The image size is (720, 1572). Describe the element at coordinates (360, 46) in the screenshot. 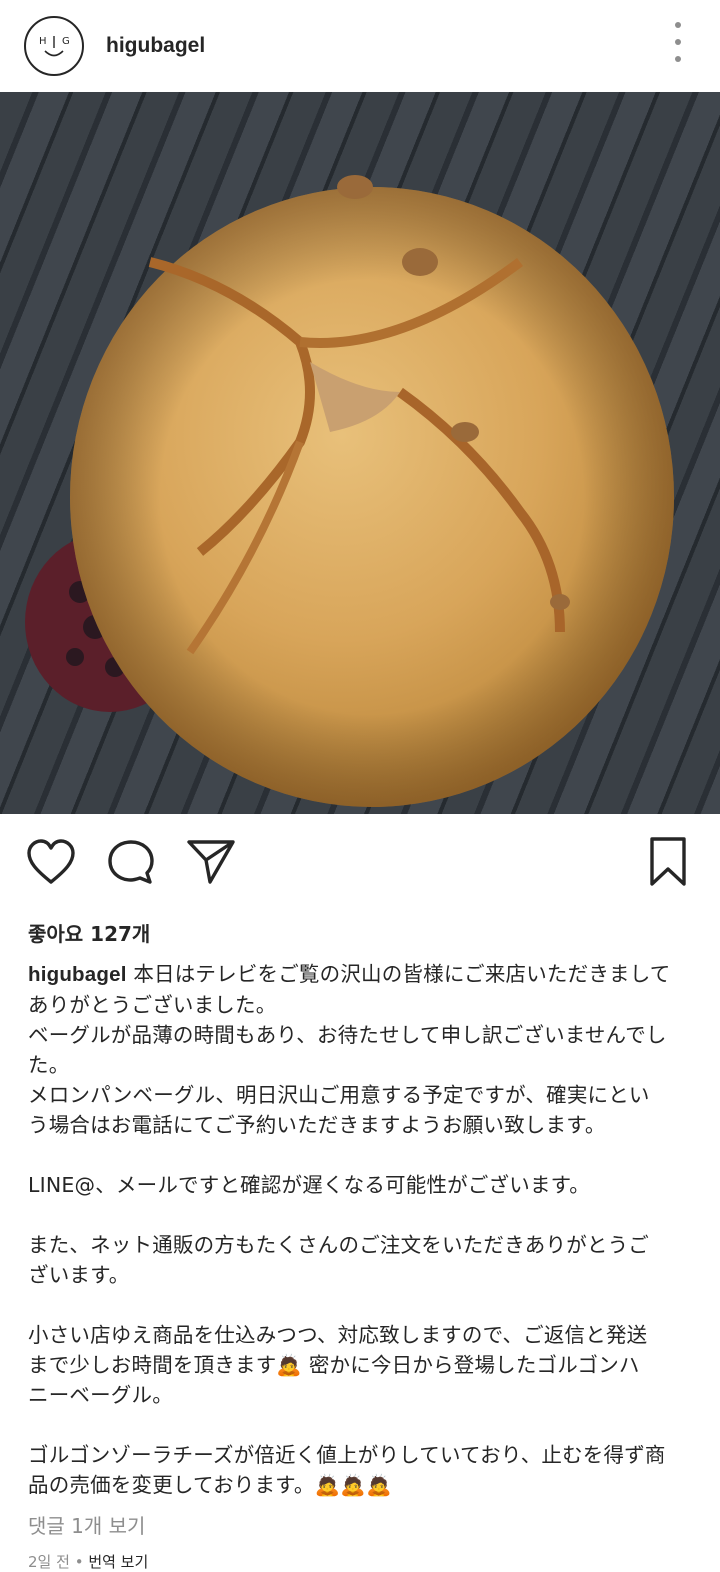

I see `post-header: H G higubagel` at that location.